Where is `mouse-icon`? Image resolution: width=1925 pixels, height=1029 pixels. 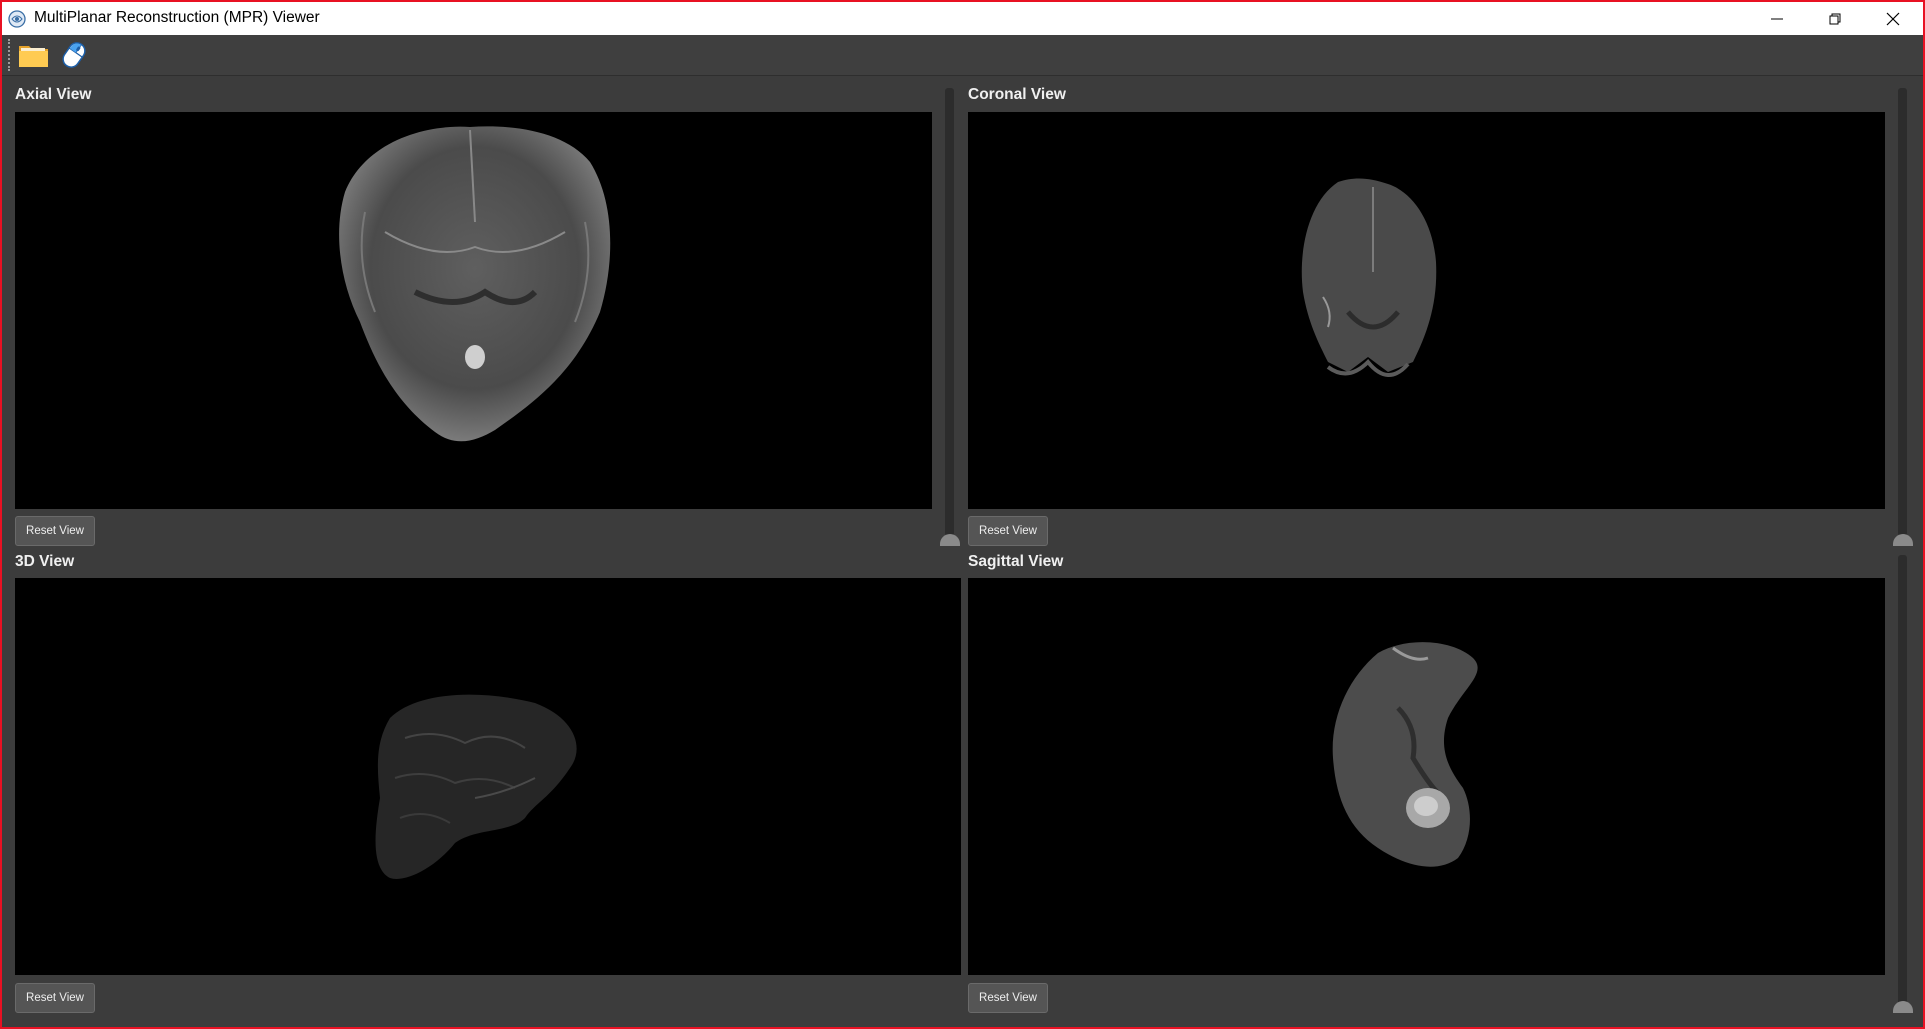 mouse-icon is located at coordinates (74, 55).